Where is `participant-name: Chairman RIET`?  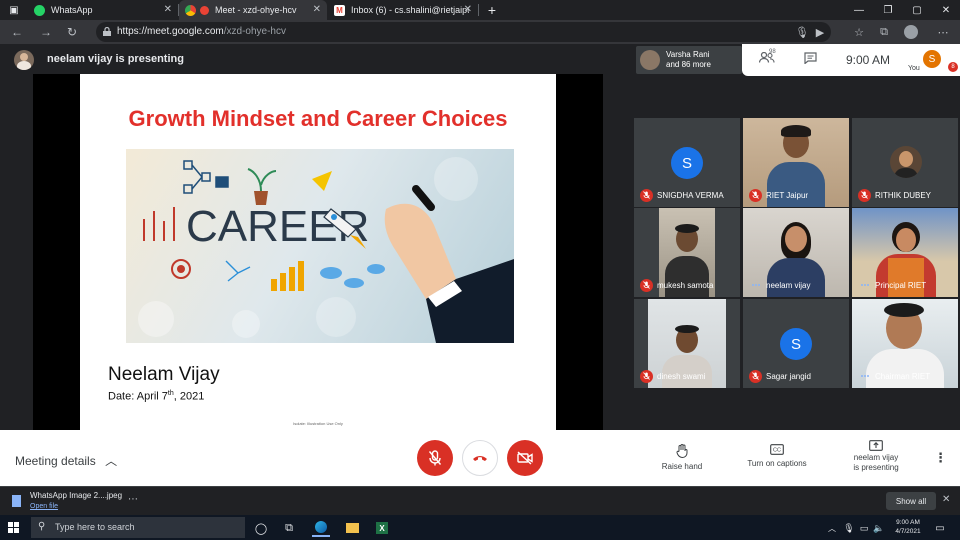 participant-name: Chairman RIET is located at coordinates (903, 376).